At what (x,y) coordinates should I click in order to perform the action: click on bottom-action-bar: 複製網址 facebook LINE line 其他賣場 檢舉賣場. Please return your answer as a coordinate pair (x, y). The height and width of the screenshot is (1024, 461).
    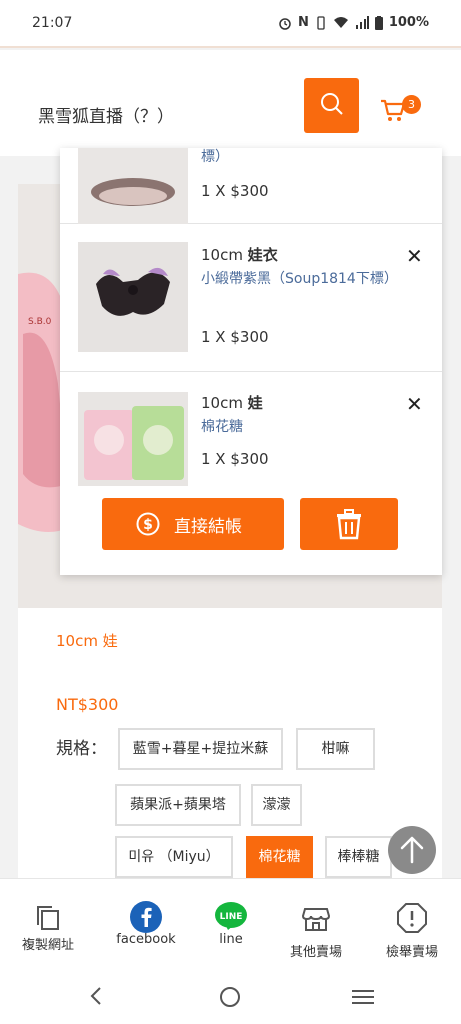
    Looking at the image, I should click on (230, 922).